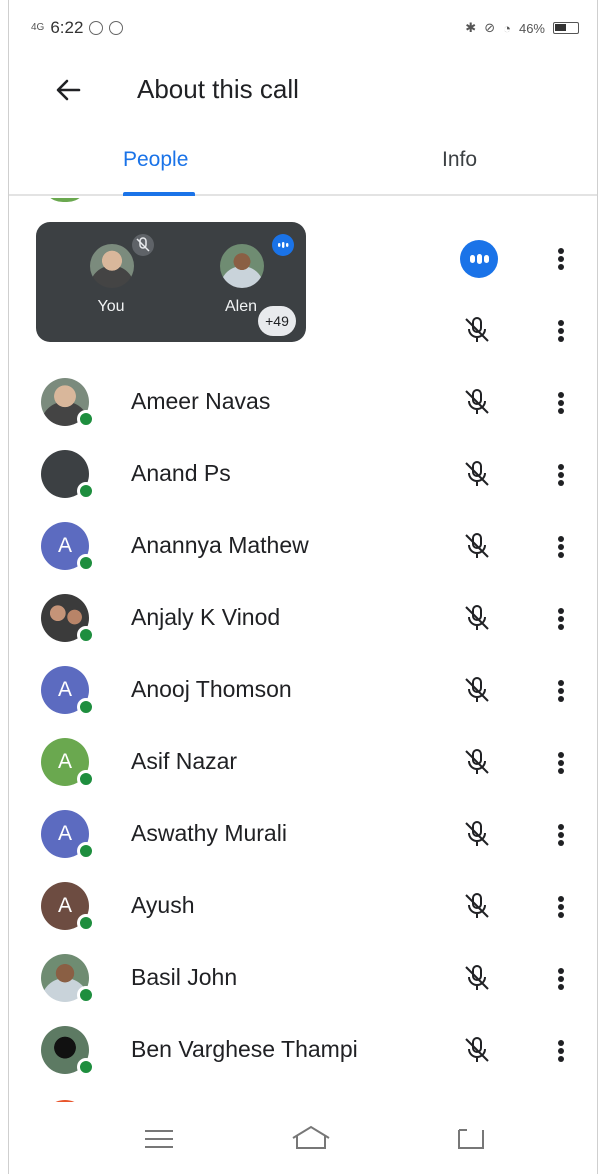 This screenshot has height=1174, width=606. I want to click on network-indicator: 4G, so click(38, 27).